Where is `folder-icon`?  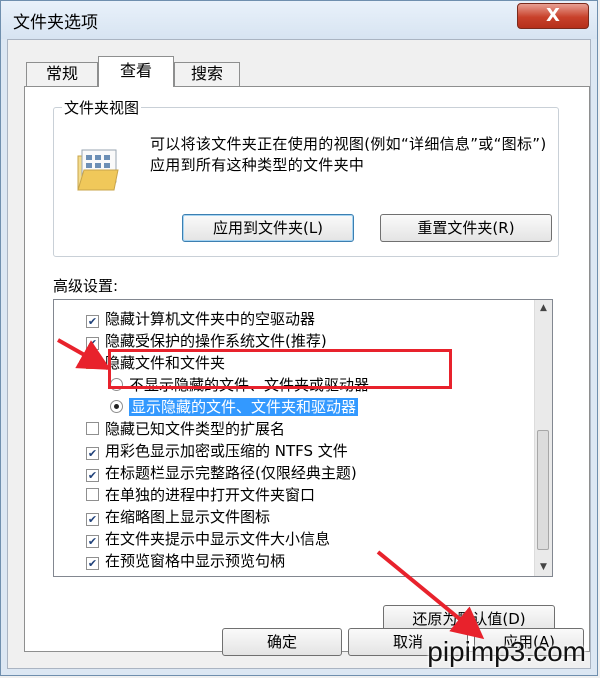 folder-icon is located at coordinates (92, 363).